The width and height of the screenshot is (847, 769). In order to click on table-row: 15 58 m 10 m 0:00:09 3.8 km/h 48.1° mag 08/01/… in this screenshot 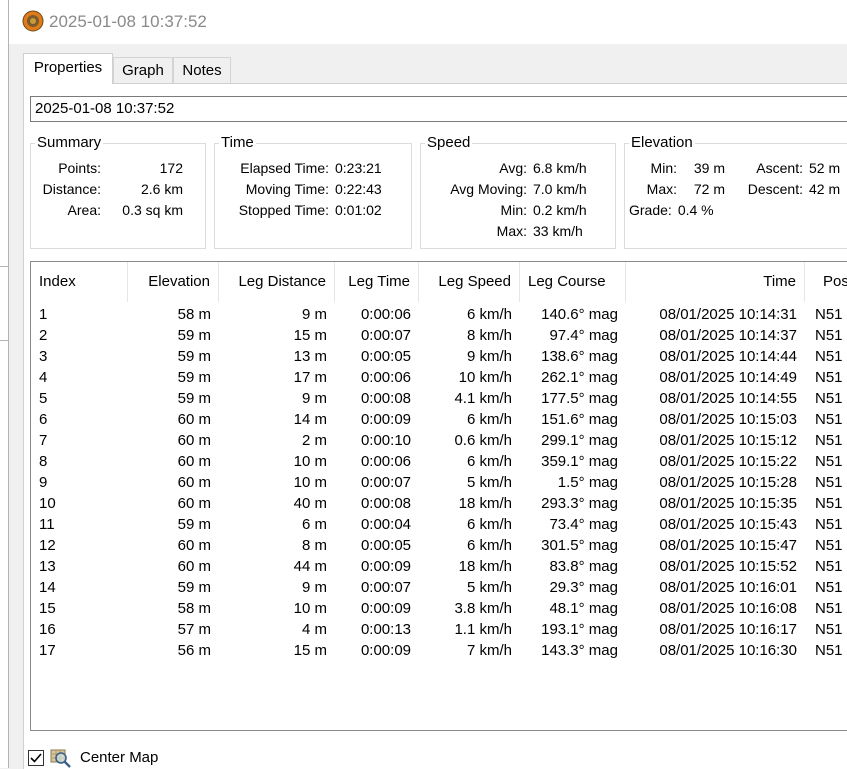, I will do `click(439, 608)`.